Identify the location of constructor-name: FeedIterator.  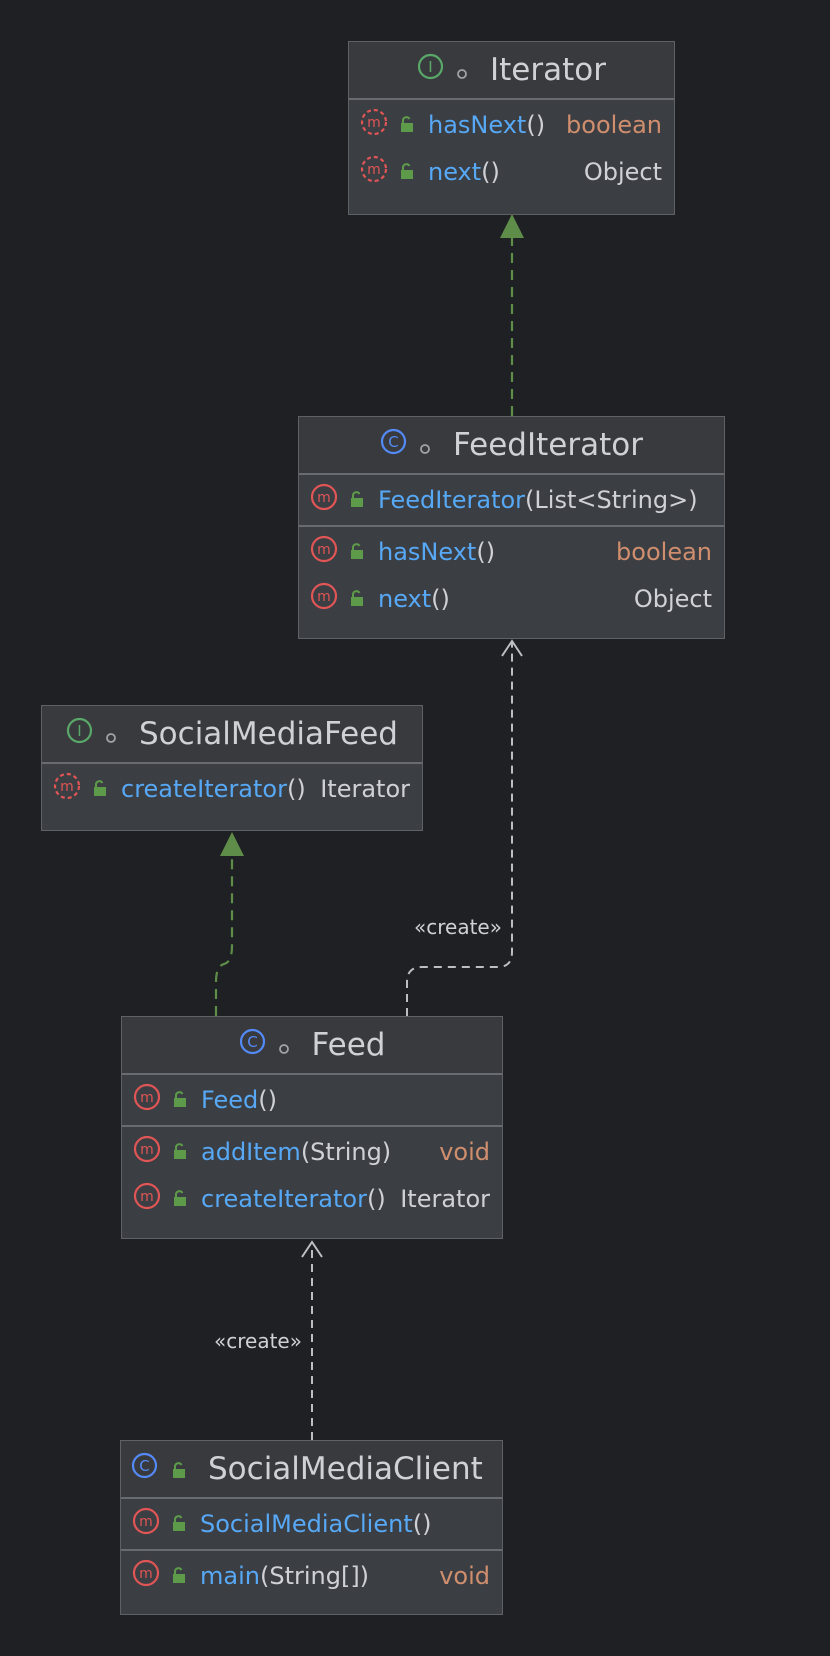
(452, 499).